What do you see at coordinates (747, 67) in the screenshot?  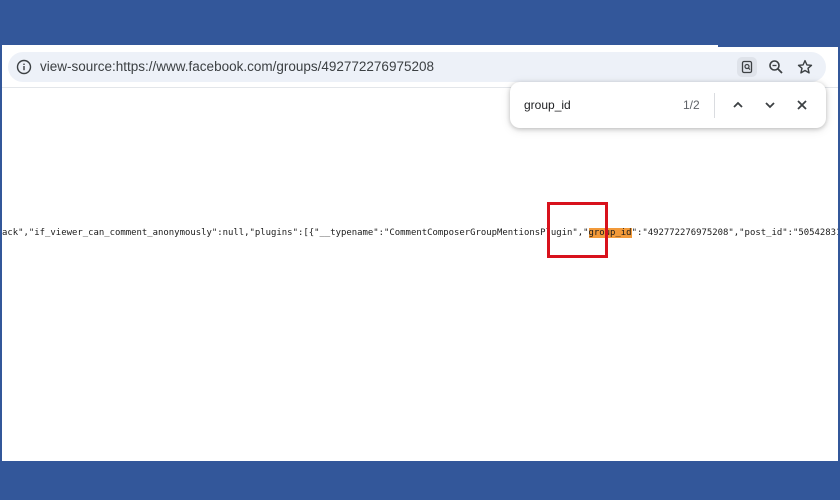 I see `reader-mode-icon` at bounding box center [747, 67].